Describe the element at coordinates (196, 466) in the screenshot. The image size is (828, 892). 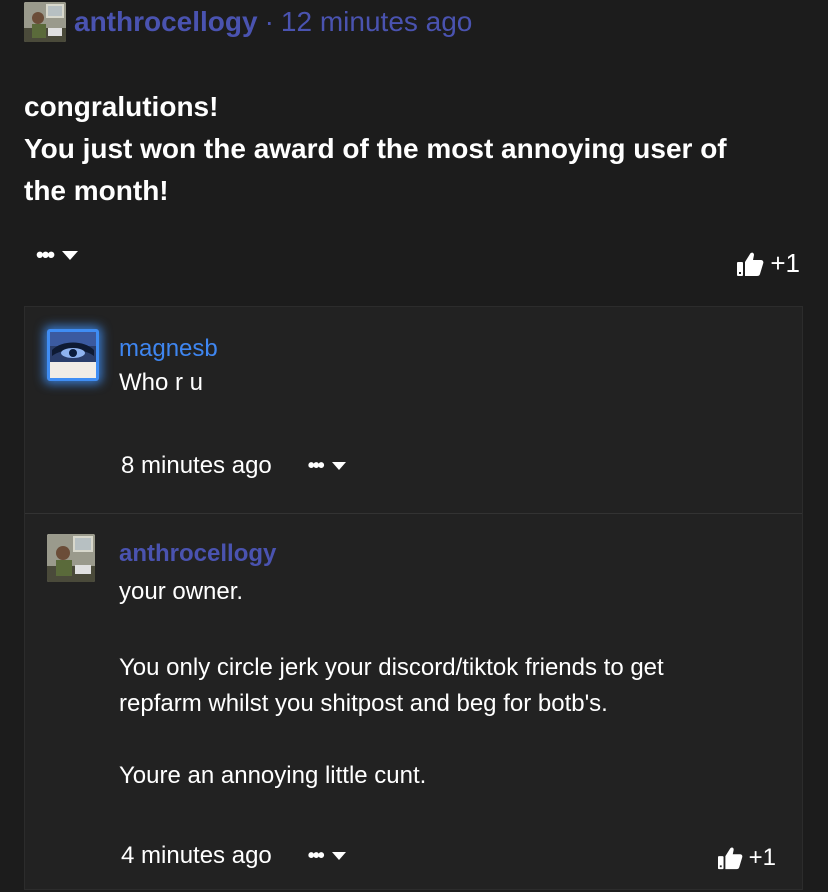
I see `reply-timestamp: 8 minutes ago` at that location.